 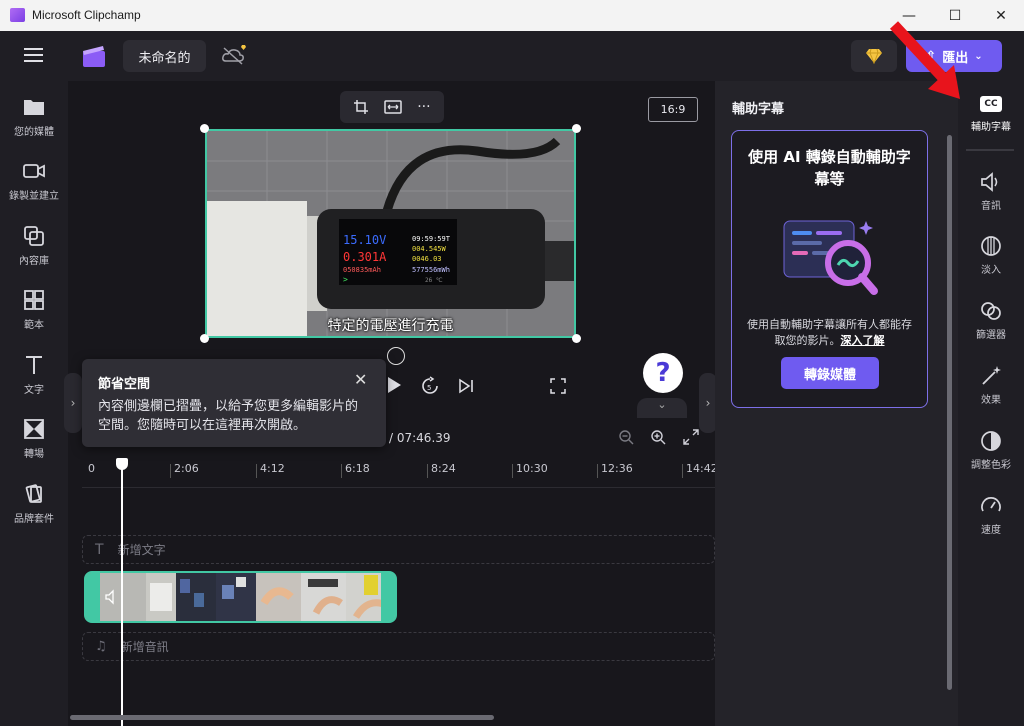 What do you see at coordinates (423, 107) in the screenshot?
I see `more-options-icon: ···` at bounding box center [423, 107].